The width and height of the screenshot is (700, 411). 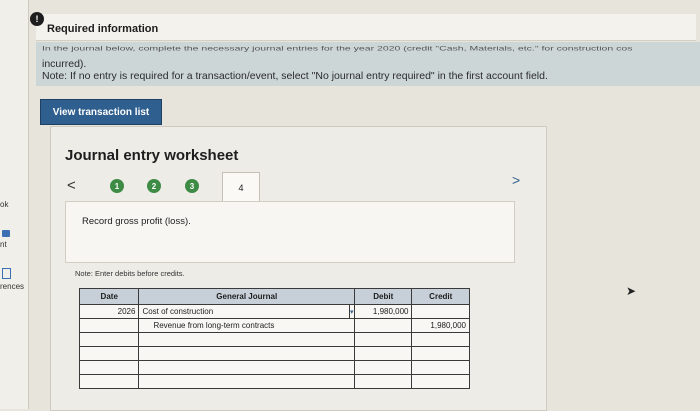 I want to click on instructions-line-2: incurred)., so click(x=64, y=64).